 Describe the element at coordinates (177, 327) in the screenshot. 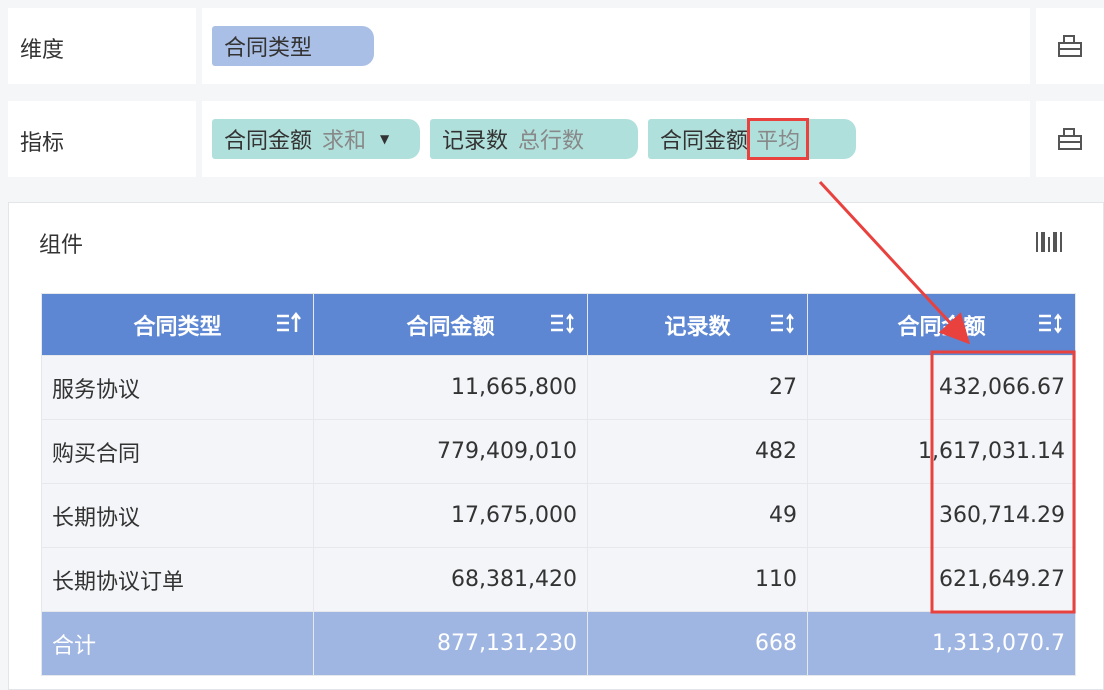

I see `column-header-label: 合同类型` at that location.